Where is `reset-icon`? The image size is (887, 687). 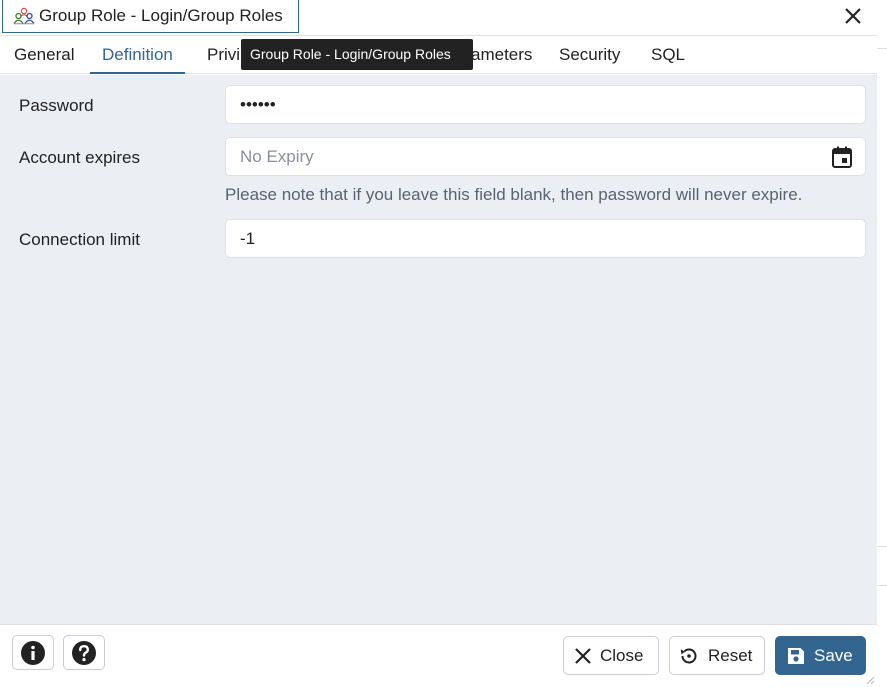 reset-icon is located at coordinates (688, 655).